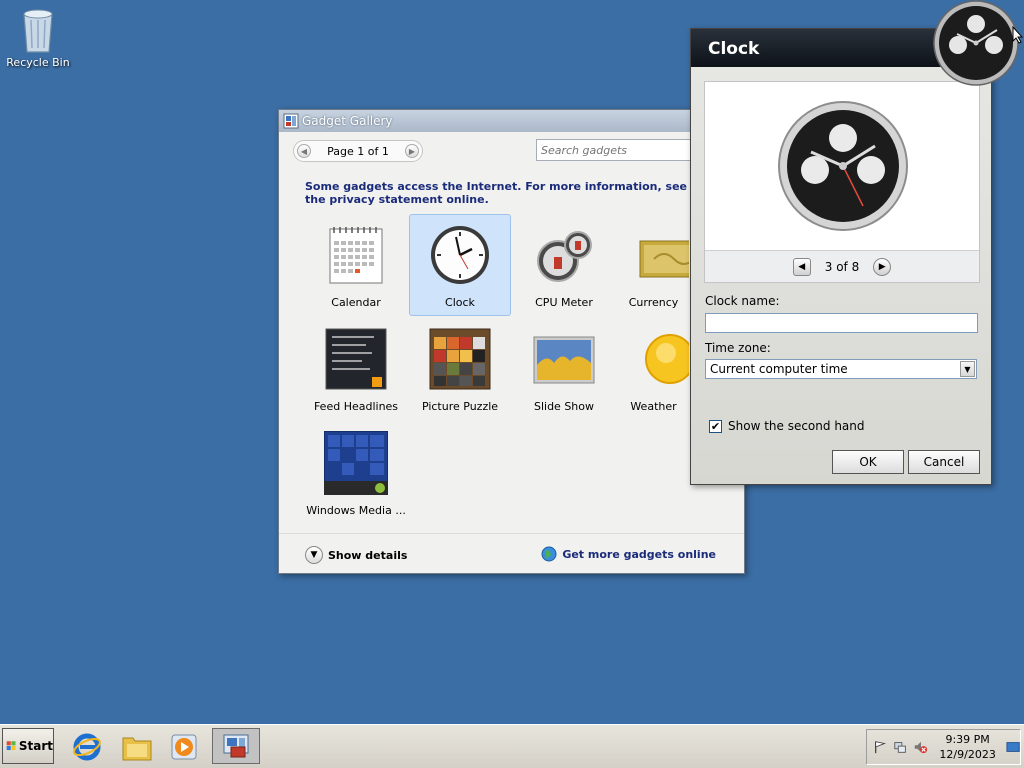  I want to click on start-button: Start, so click(28, 746).